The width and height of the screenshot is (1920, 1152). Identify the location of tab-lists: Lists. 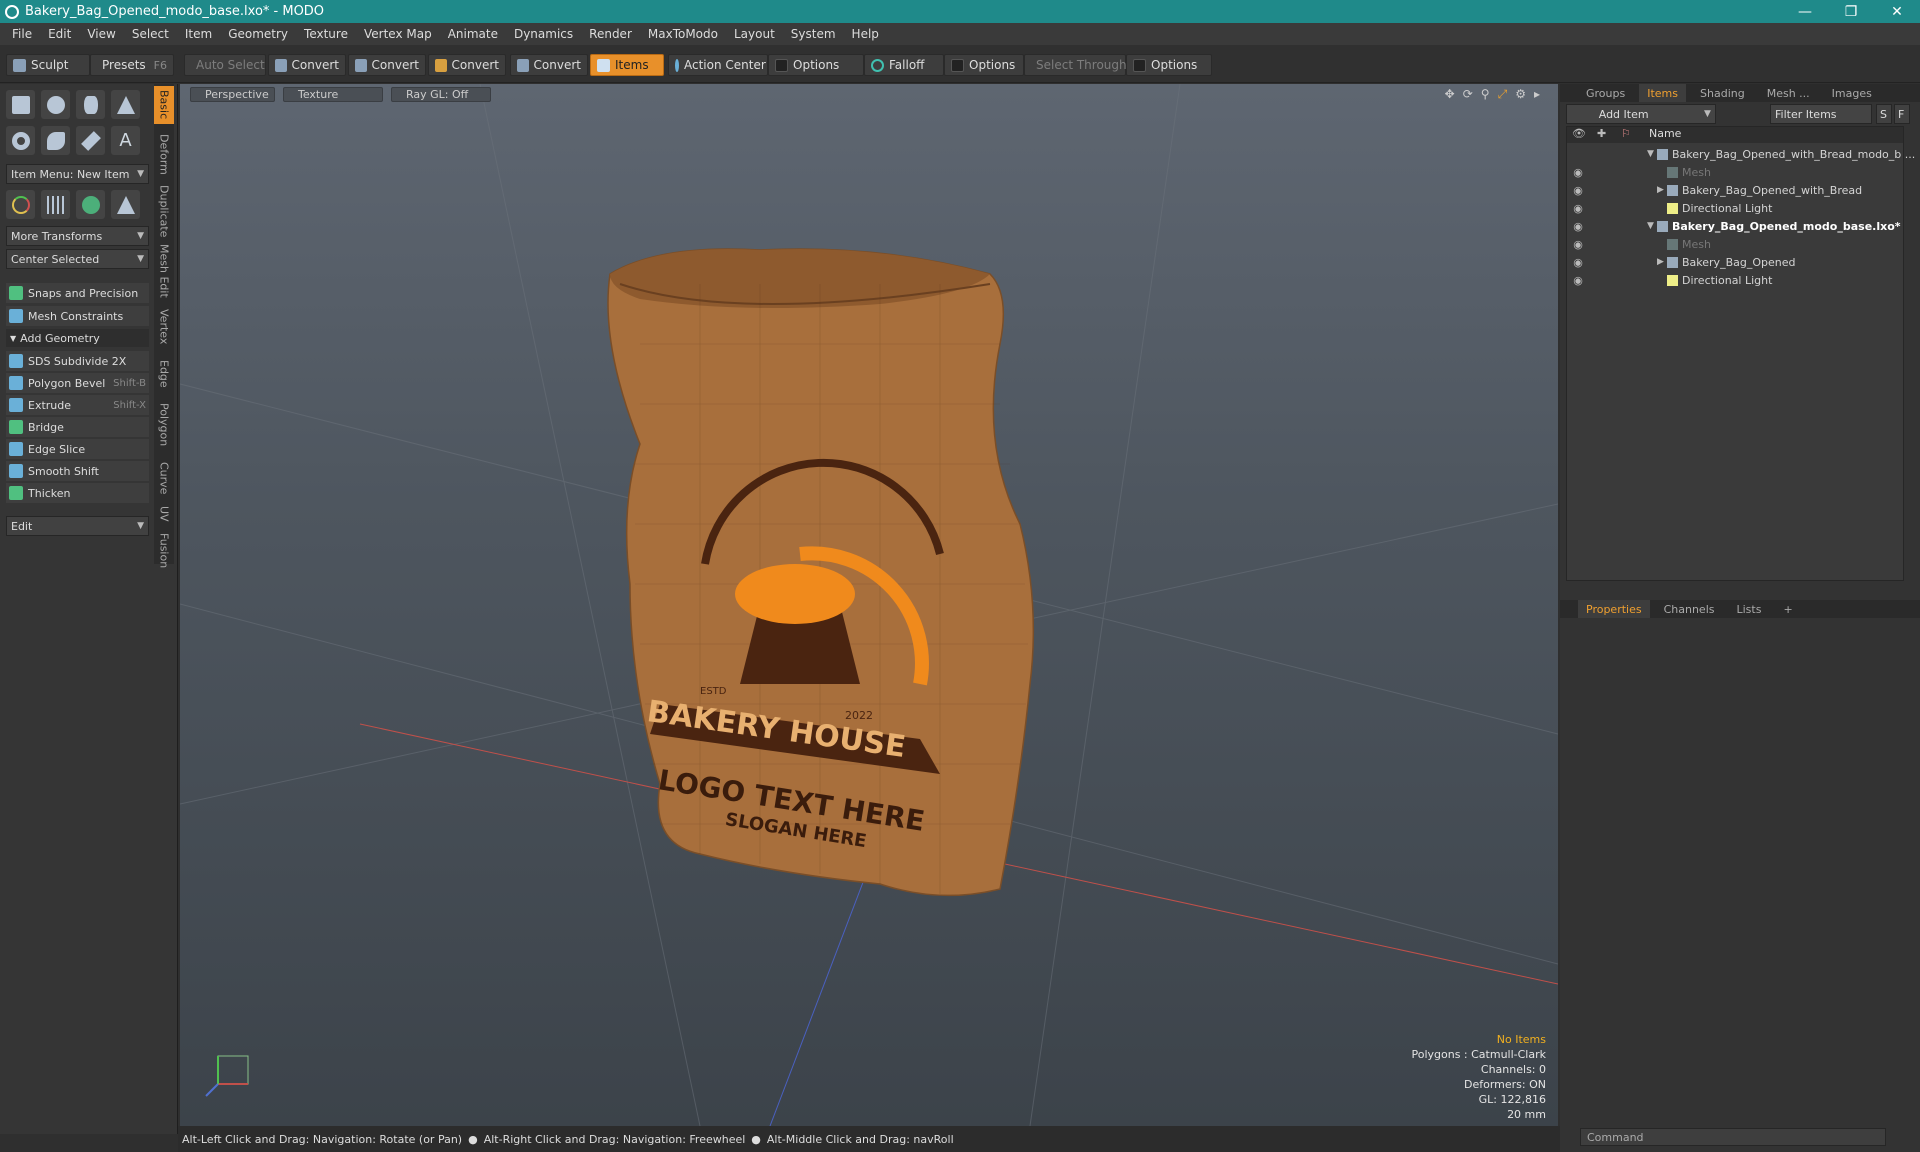
(1749, 609).